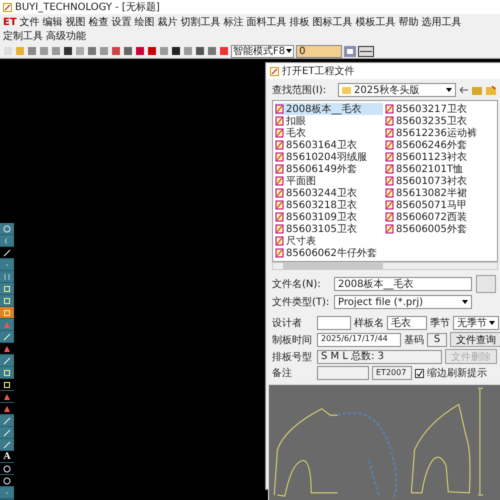 The height and width of the screenshot is (500, 500). I want to click on file-item: 85601123衬衣, so click(439, 157).